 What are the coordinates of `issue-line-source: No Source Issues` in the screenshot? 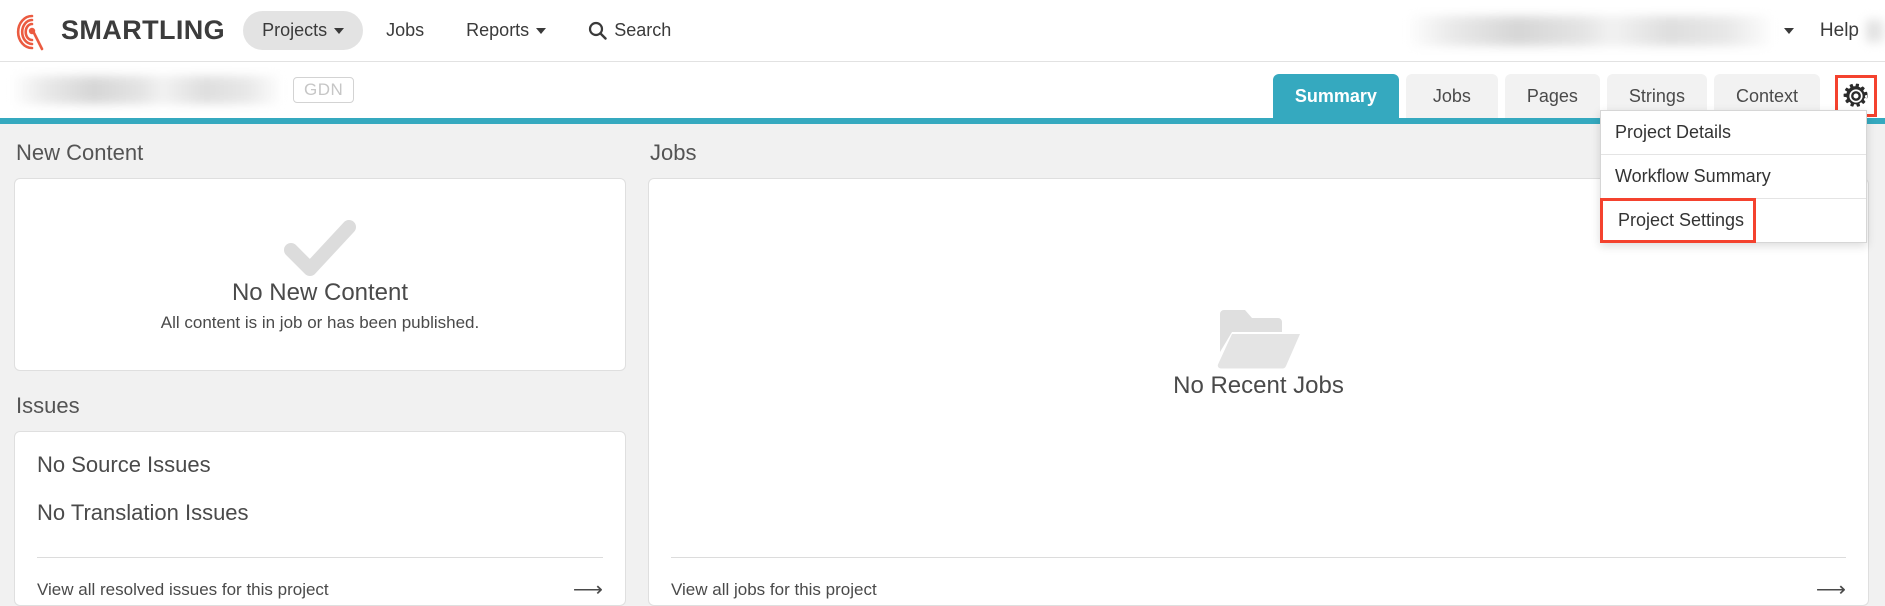 It's located at (124, 464).